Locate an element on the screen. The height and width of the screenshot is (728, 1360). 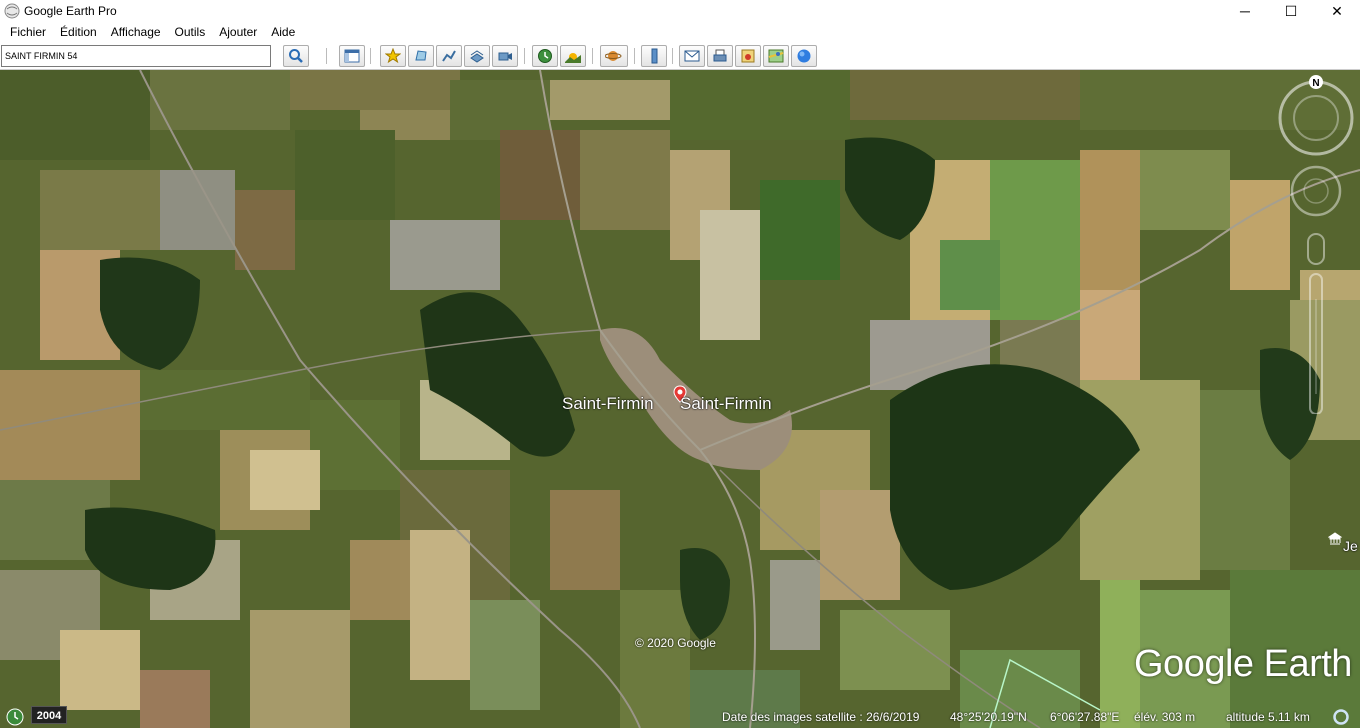
add-placemark-button is located at coordinates (393, 56).